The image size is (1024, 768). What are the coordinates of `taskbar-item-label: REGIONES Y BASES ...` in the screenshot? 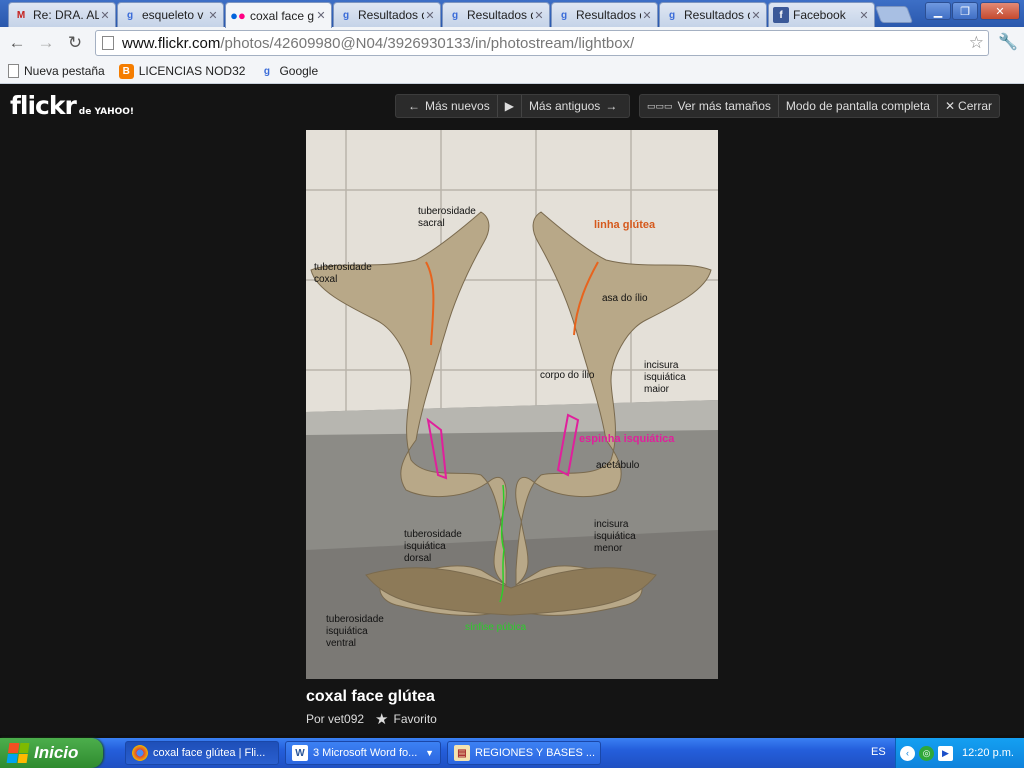 It's located at (535, 753).